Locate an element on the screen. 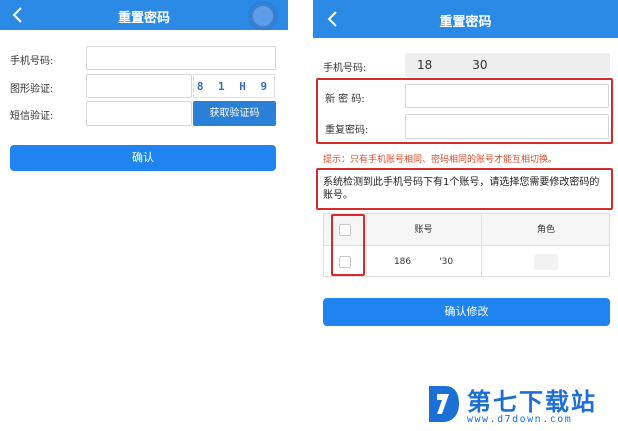 Image resolution: width=618 pixels, height=431 pixels. right-navbar: 重置密码 is located at coordinates (465, 19).